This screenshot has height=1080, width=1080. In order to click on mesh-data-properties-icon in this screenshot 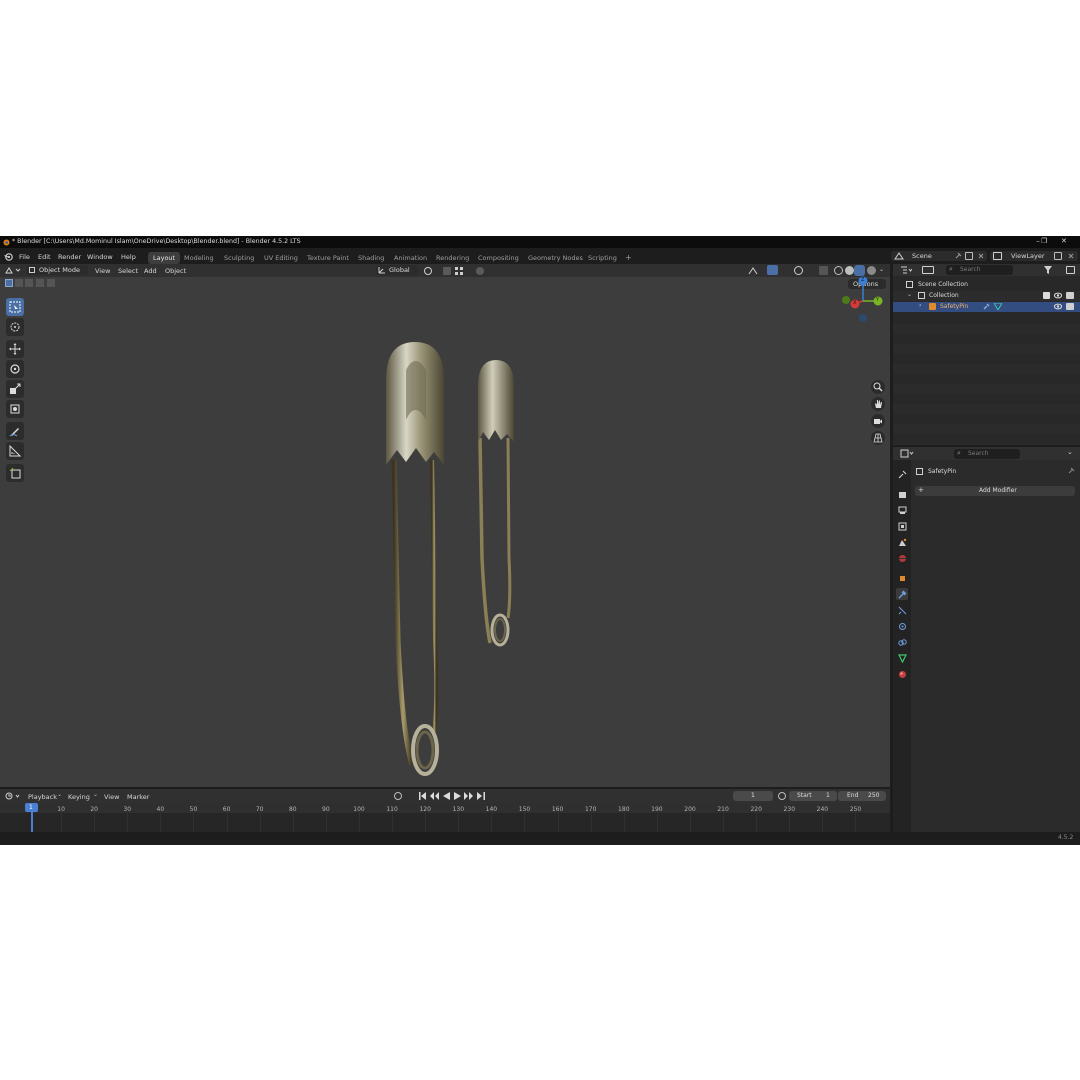, I will do `click(902, 658)`.